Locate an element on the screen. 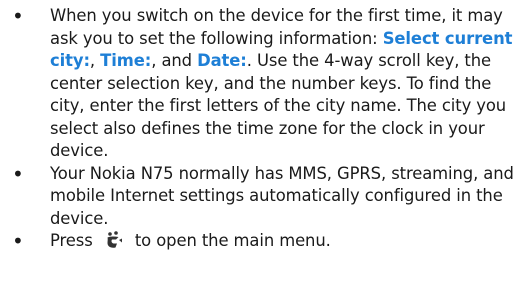 Image resolution: width=520 pixels, height=298 pixels. open-main-menu-text: to open the main menu. is located at coordinates (230, 240).